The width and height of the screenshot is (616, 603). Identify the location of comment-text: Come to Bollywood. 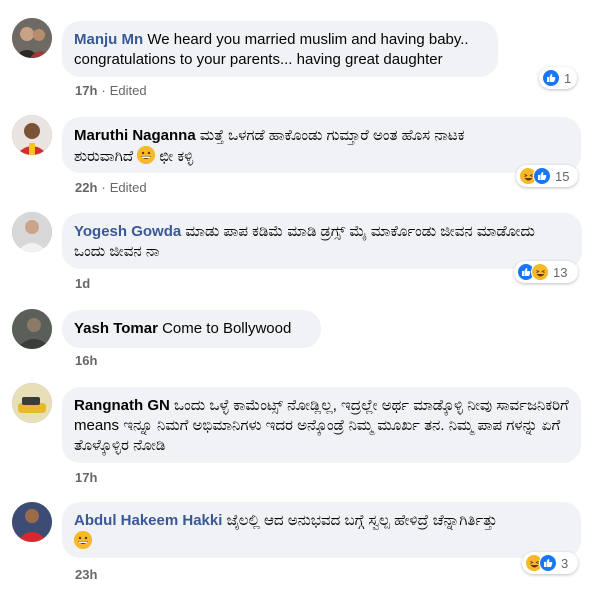
(227, 328).